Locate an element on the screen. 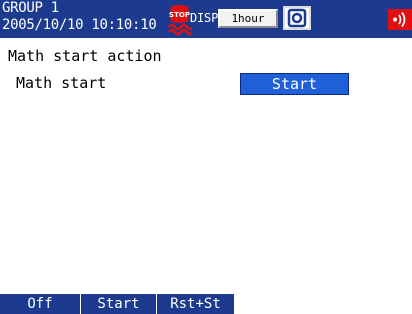 The width and height of the screenshot is (412, 314). disp-label: DISP is located at coordinates (204, 18).